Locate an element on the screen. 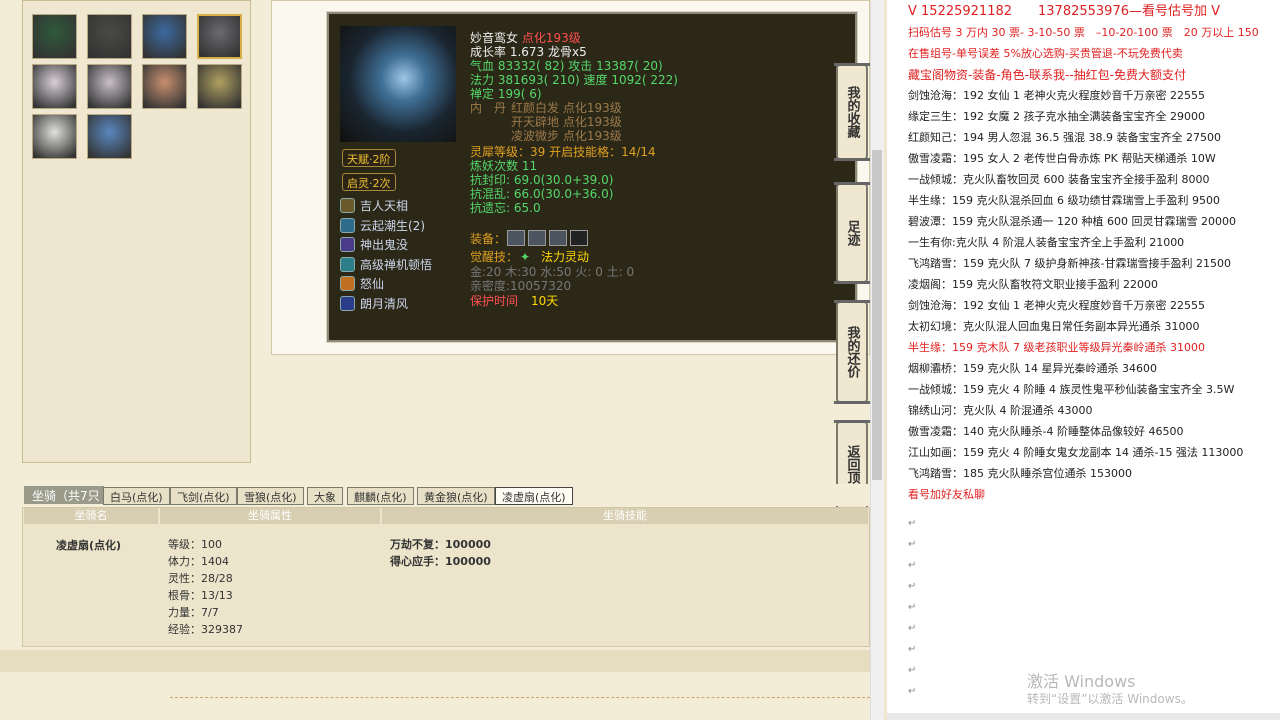 The width and height of the screenshot is (1280, 720). skill-label: 神出鬼没 is located at coordinates (384, 245).